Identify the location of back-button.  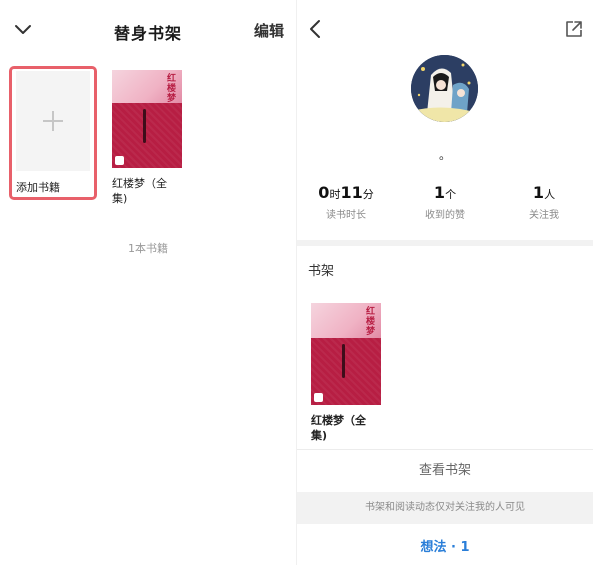
(316, 29).